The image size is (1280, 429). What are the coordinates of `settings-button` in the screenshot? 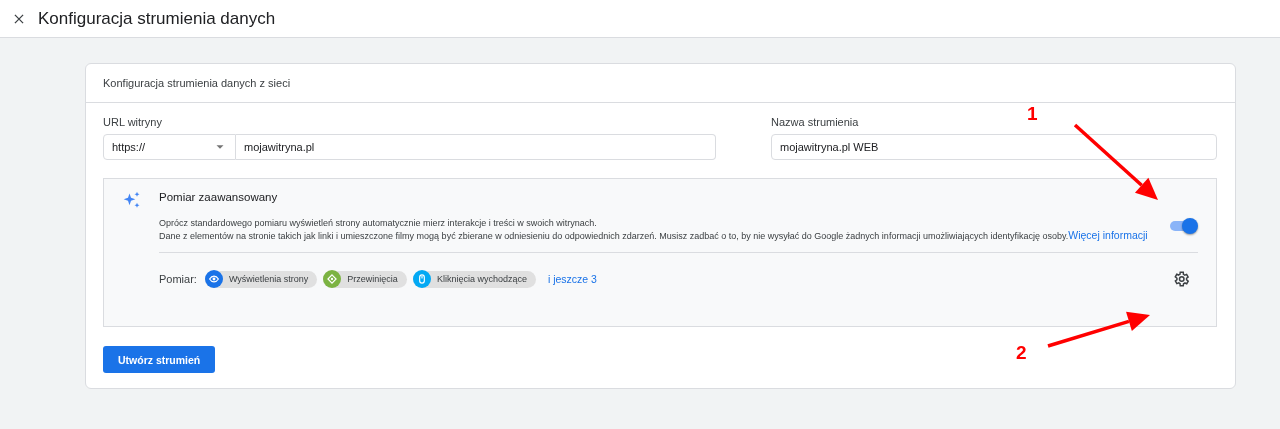 It's located at (1181, 279).